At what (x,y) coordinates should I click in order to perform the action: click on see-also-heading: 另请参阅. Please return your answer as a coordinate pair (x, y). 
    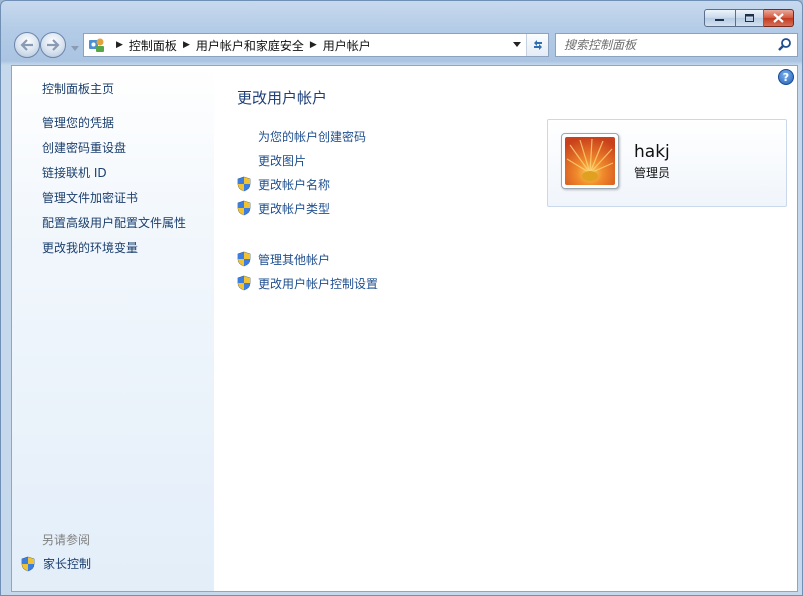
    Looking at the image, I should click on (66, 540).